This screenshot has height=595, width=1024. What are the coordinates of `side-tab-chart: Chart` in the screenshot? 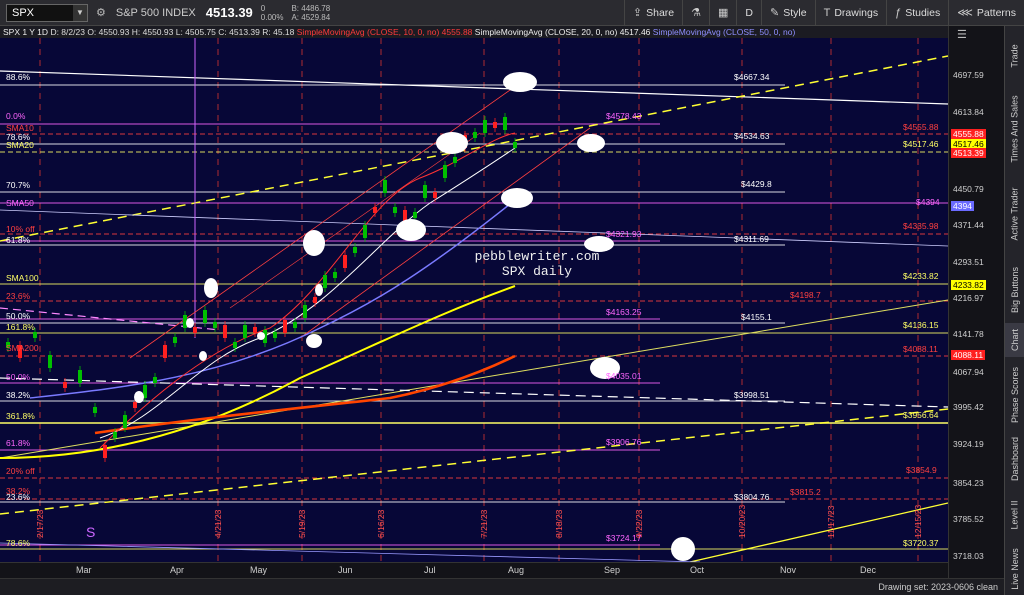 It's located at (1014, 340).